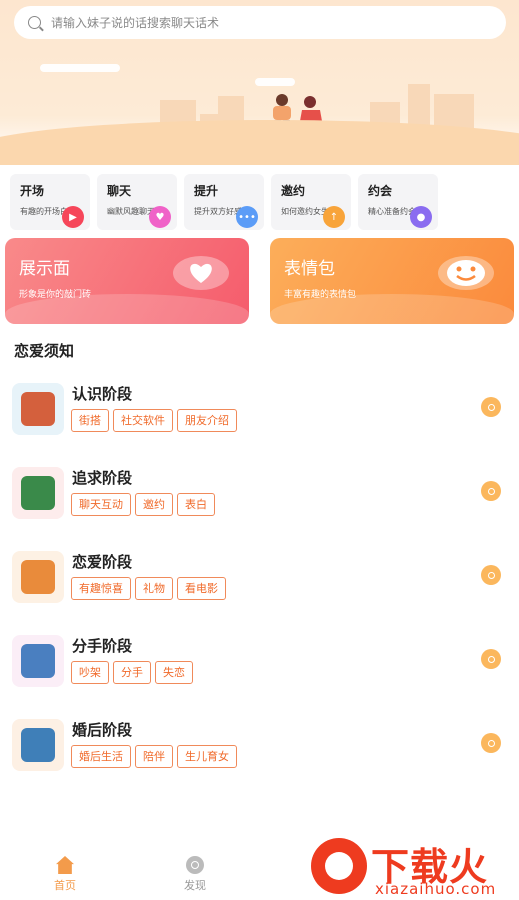 This screenshot has width=519, height=900. Describe the element at coordinates (259, 493) in the screenshot. I see `list-item: 追求阶段 聊天互动 邀约 表白` at that location.